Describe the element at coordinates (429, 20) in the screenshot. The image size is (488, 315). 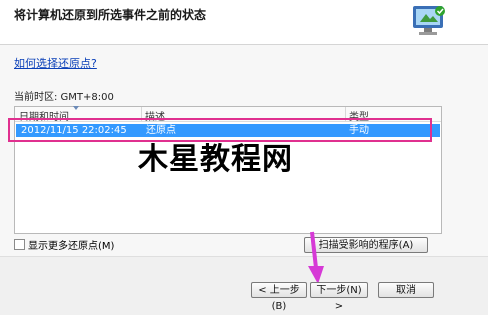
I see `system-restore-icon` at that location.